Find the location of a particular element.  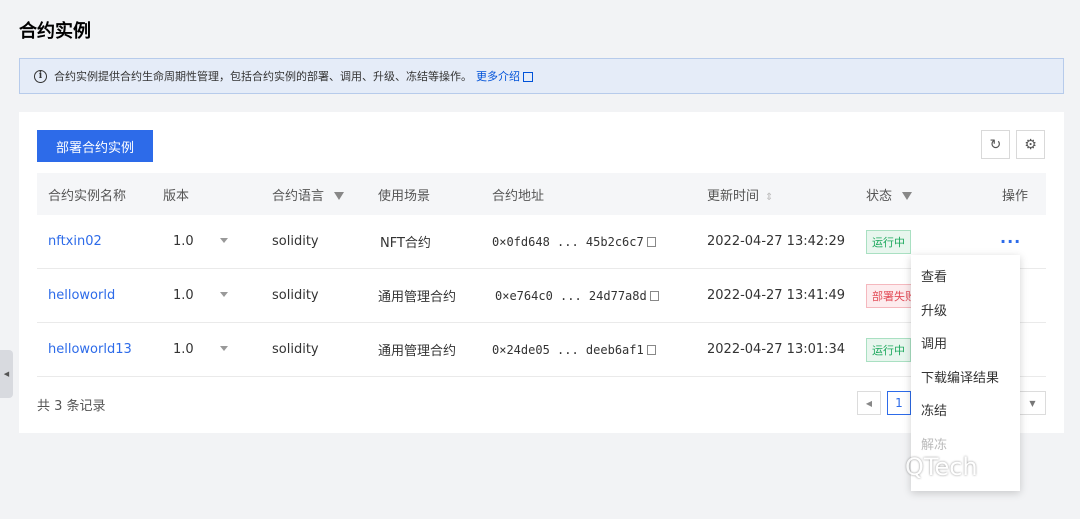

chevron-down-icon: ▼ is located at coordinates (1032, 403).